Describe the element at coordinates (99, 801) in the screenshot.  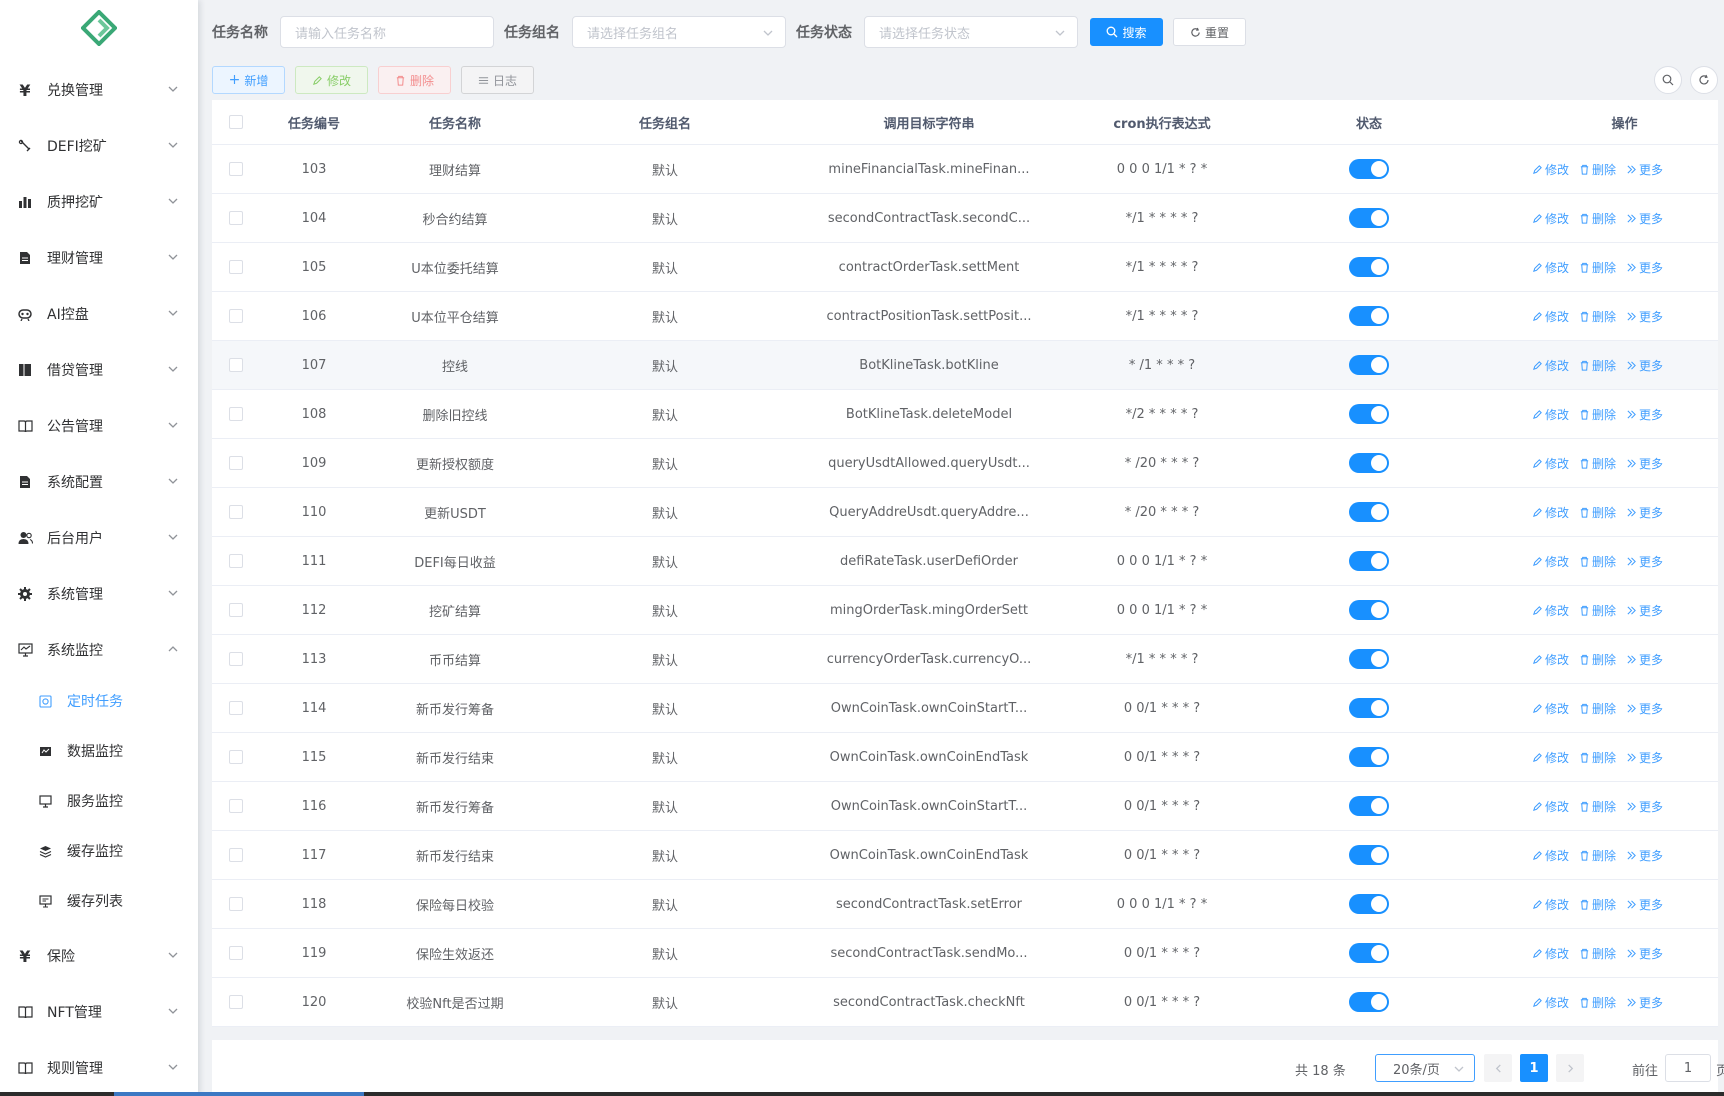
I see `sidebar-submenu-item: 服务监控` at that location.